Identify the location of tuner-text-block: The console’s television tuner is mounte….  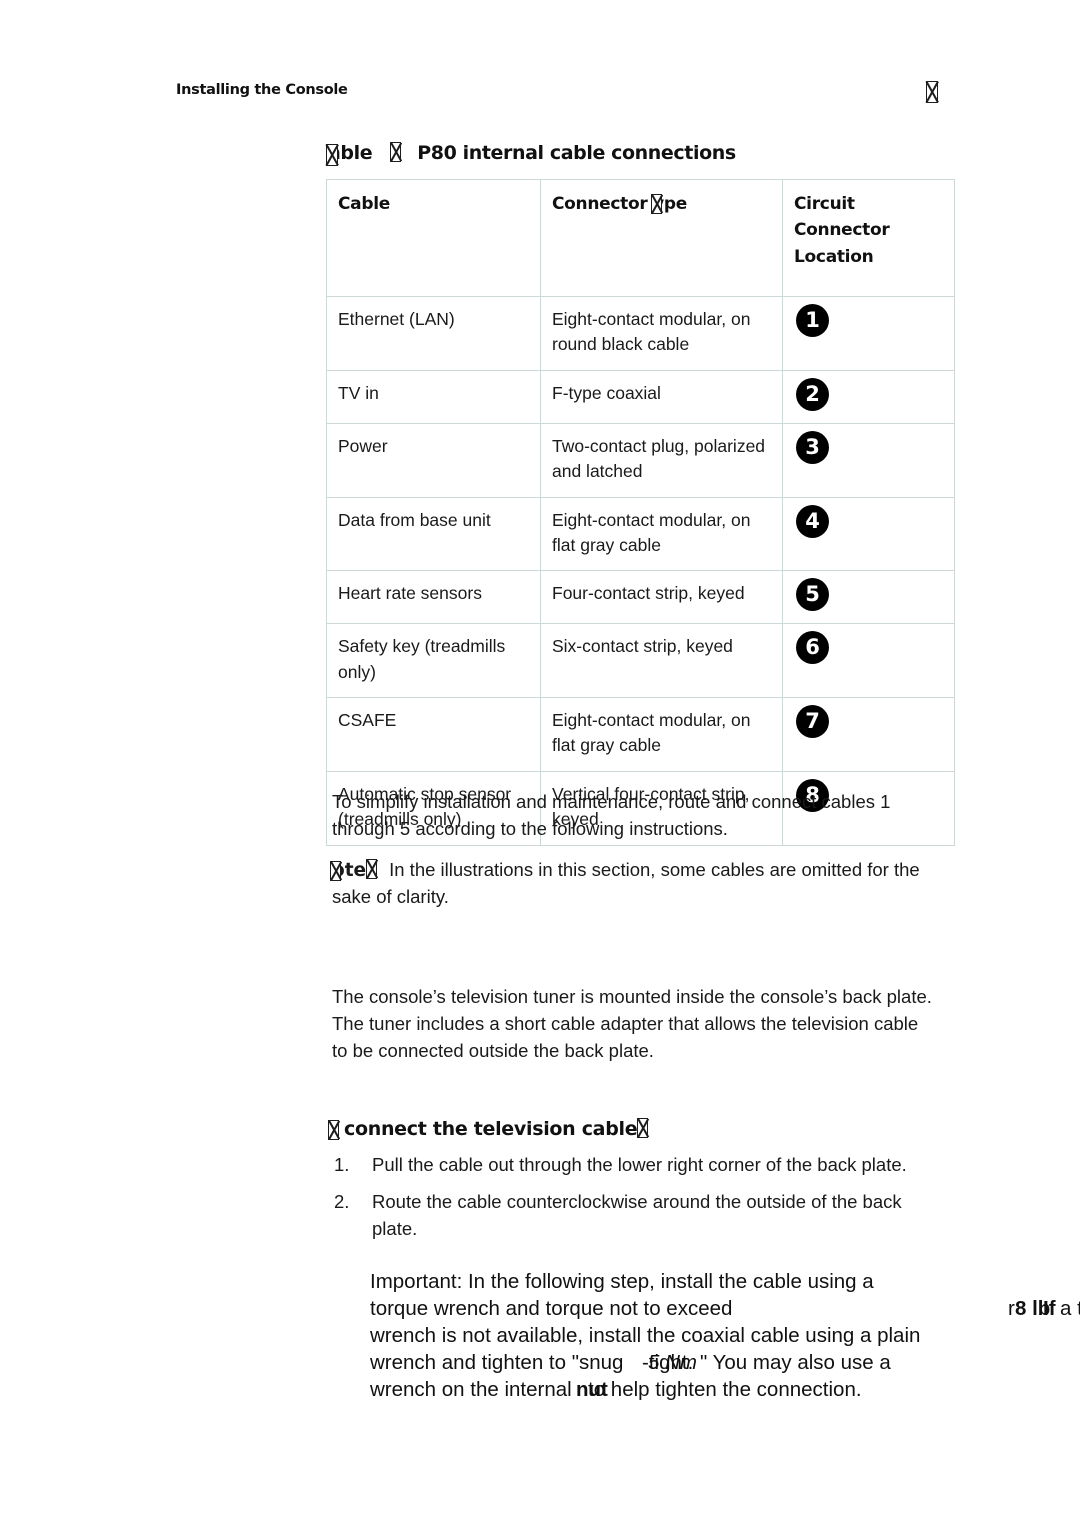
(632, 1031).